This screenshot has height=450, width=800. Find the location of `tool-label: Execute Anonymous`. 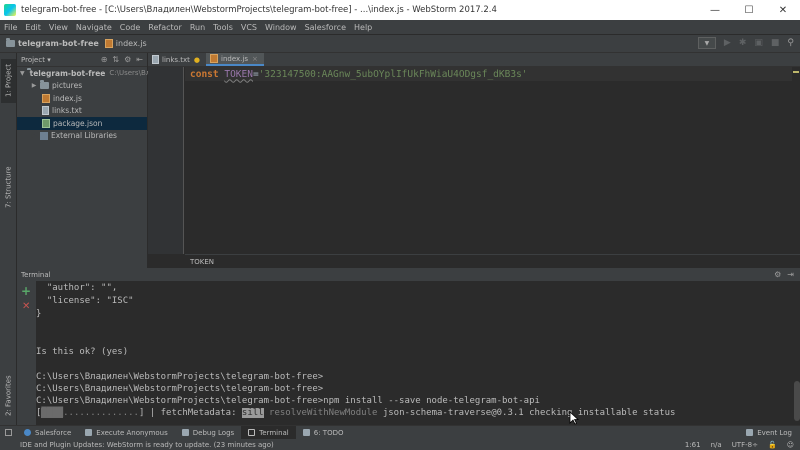

tool-label: Execute Anonymous is located at coordinates (132, 432).